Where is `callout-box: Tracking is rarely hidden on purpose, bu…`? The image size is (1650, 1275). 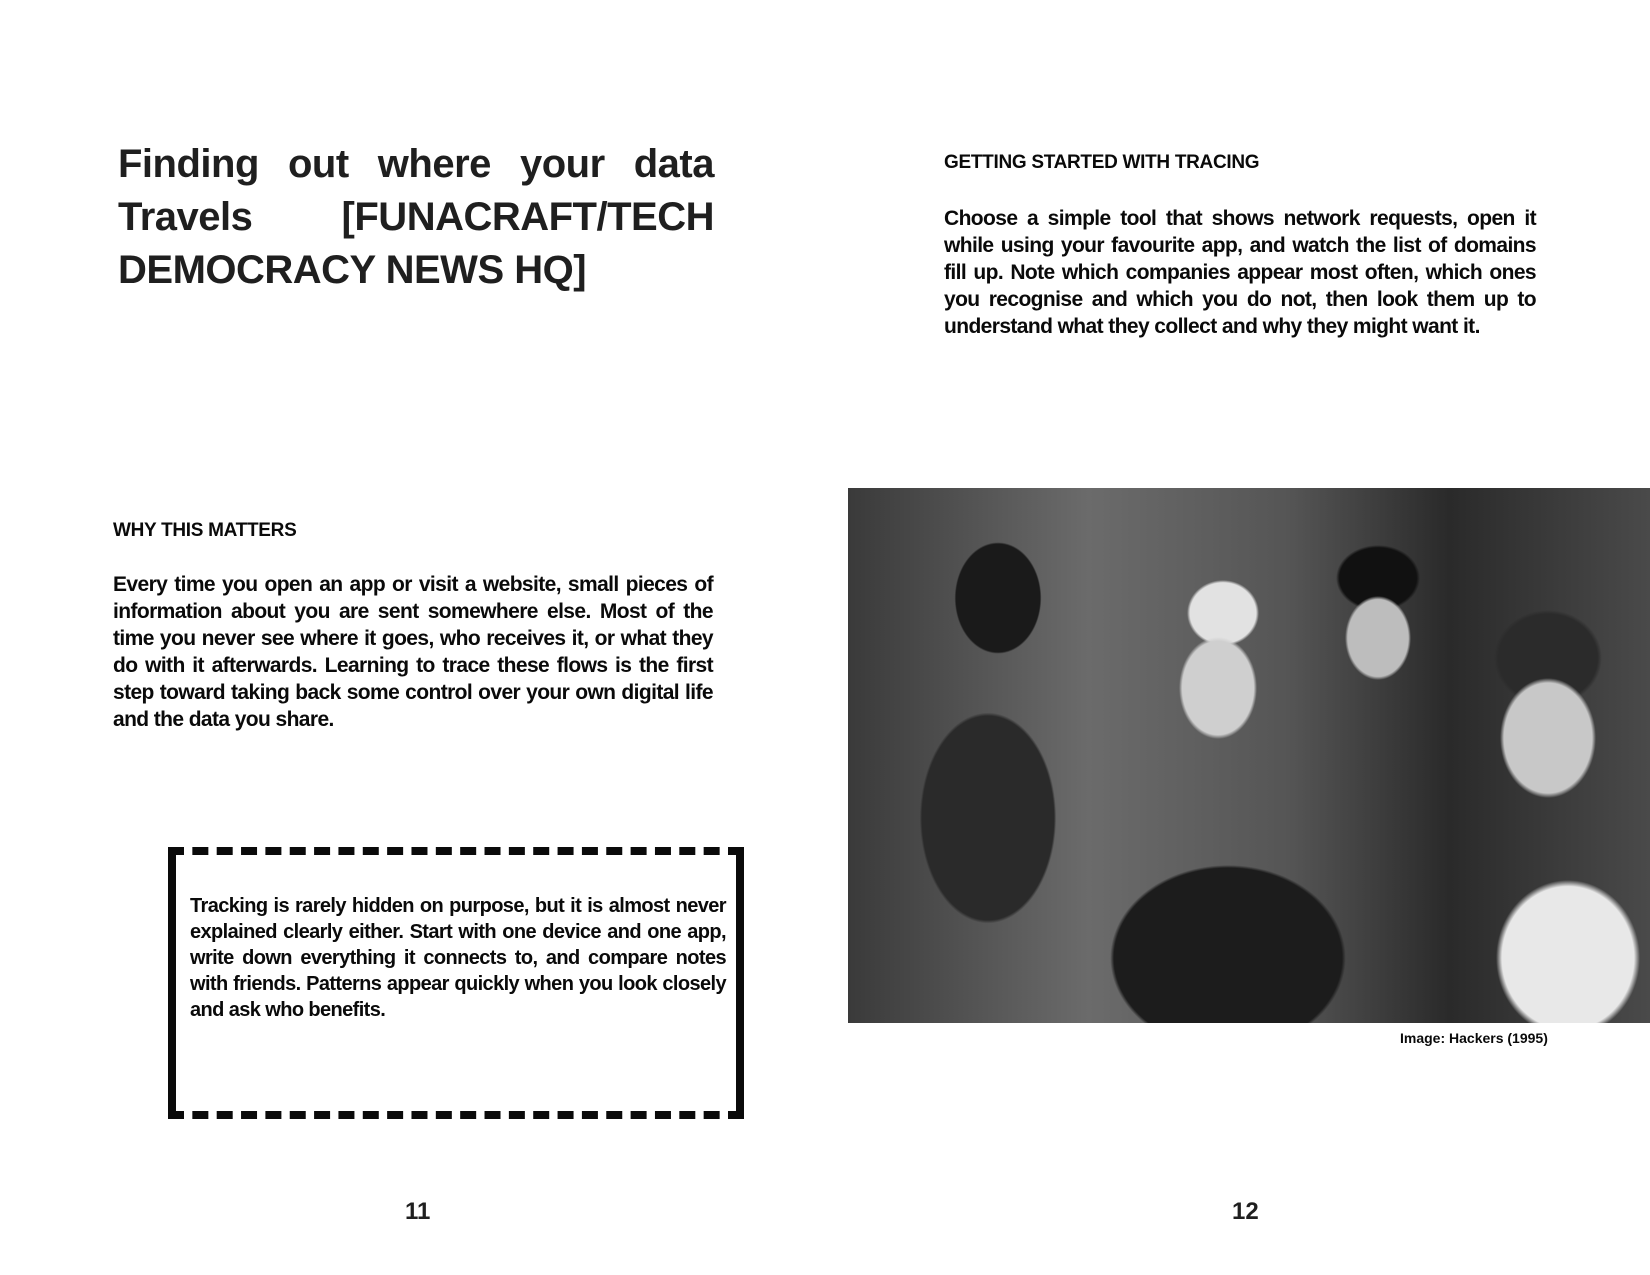
callout-box: Tracking is rarely hidden on purpose, bu… is located at coordinates (456, 983).